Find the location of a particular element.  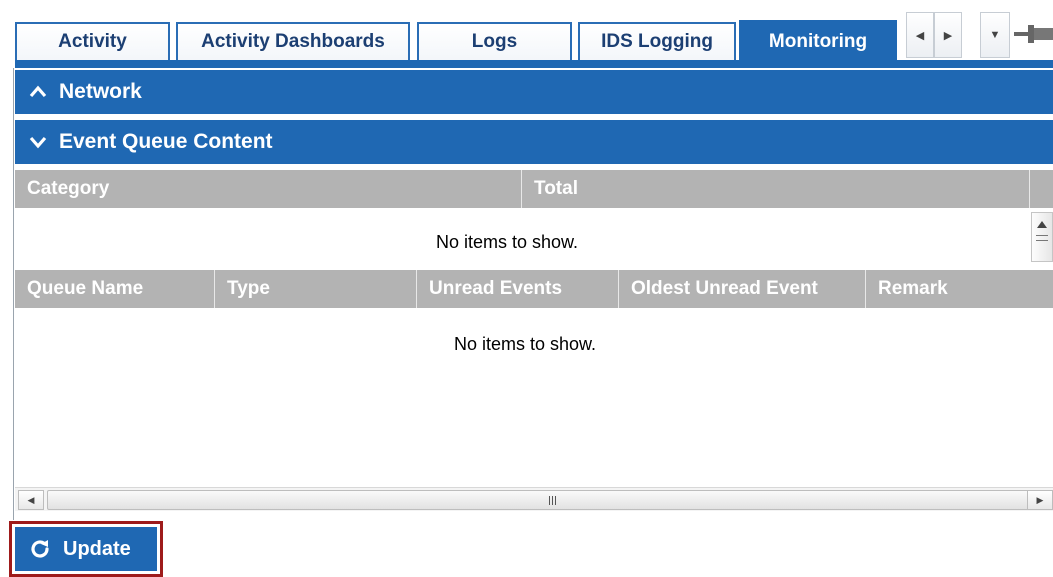

update-button: Update is located at coordinates (86, 549).